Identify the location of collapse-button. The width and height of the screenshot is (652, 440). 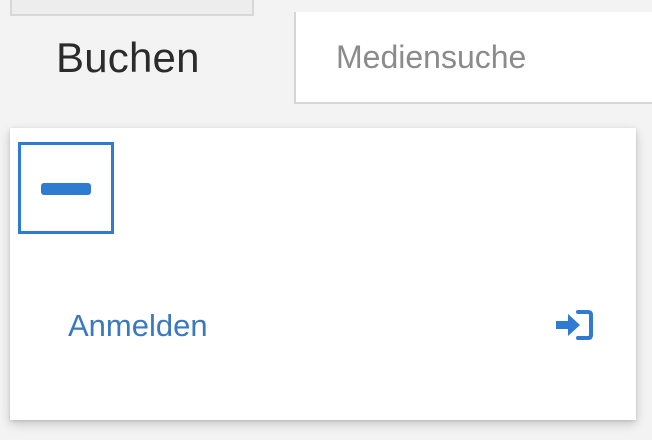
(66, 188).